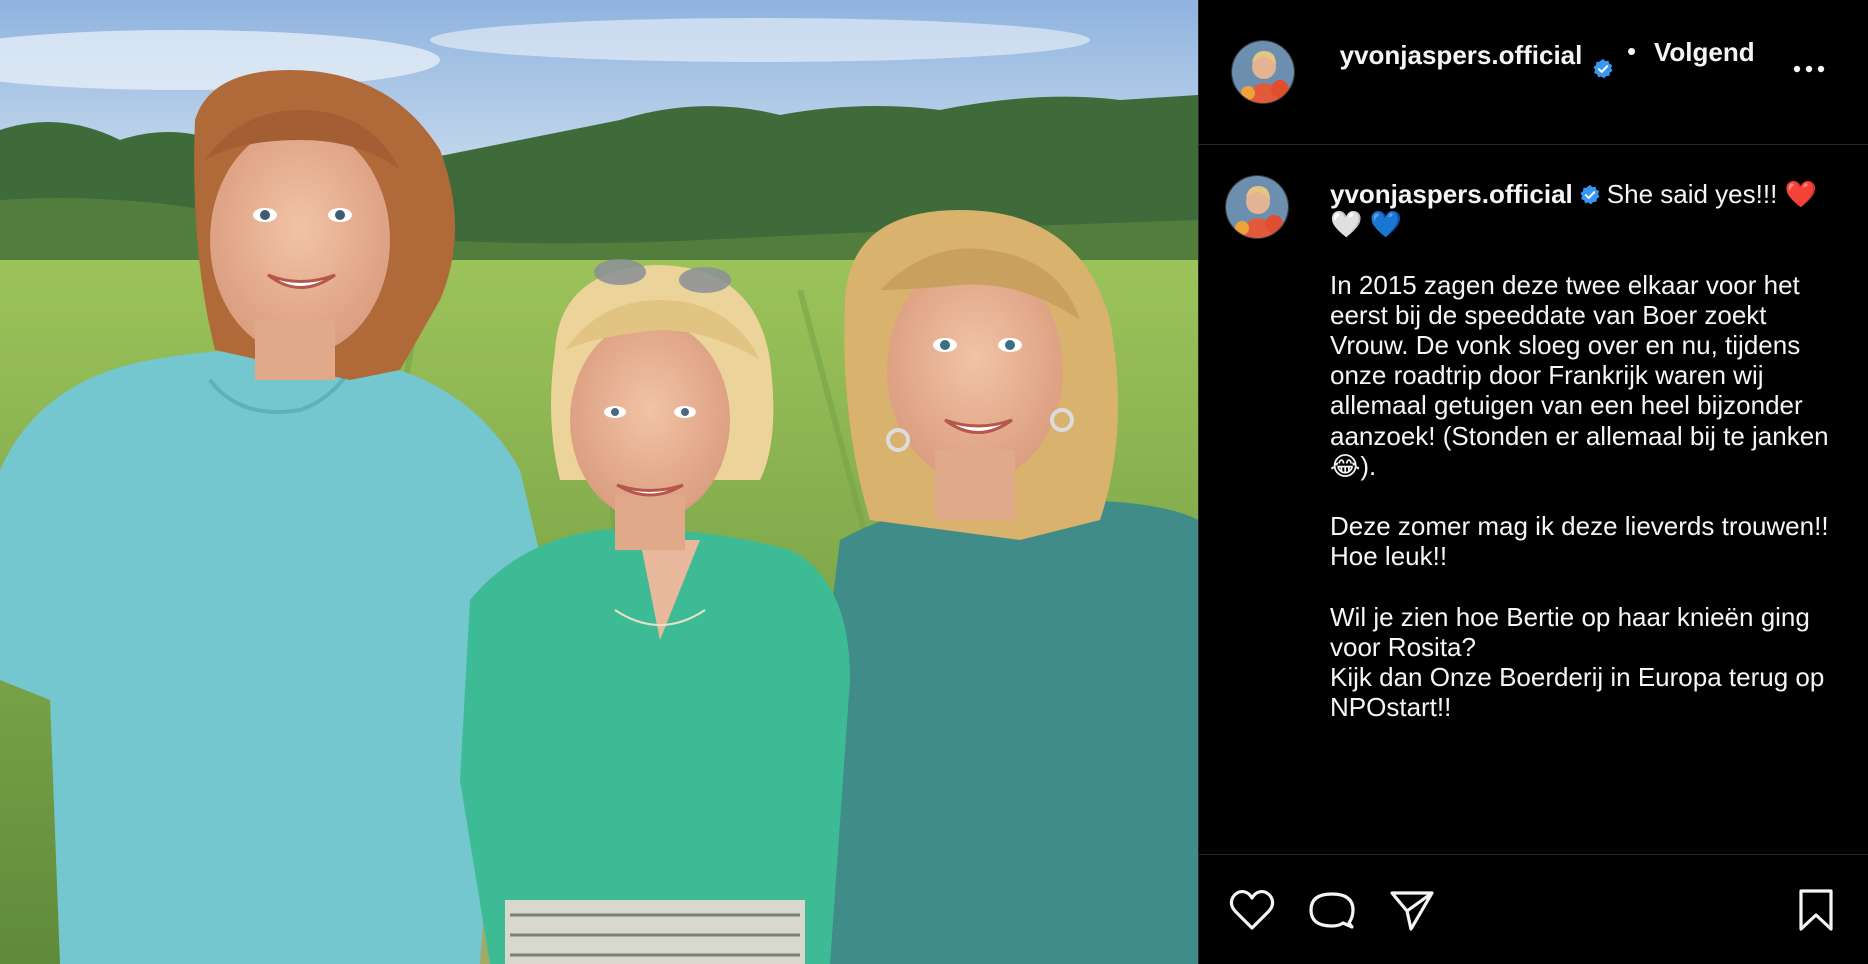 This screenshot has height=964, width=1868. What do you see at coordinates (1451, 194) in the screenshot?
I see `caption-username: yvonjaspers.official` at bounding box center [1451, 194].